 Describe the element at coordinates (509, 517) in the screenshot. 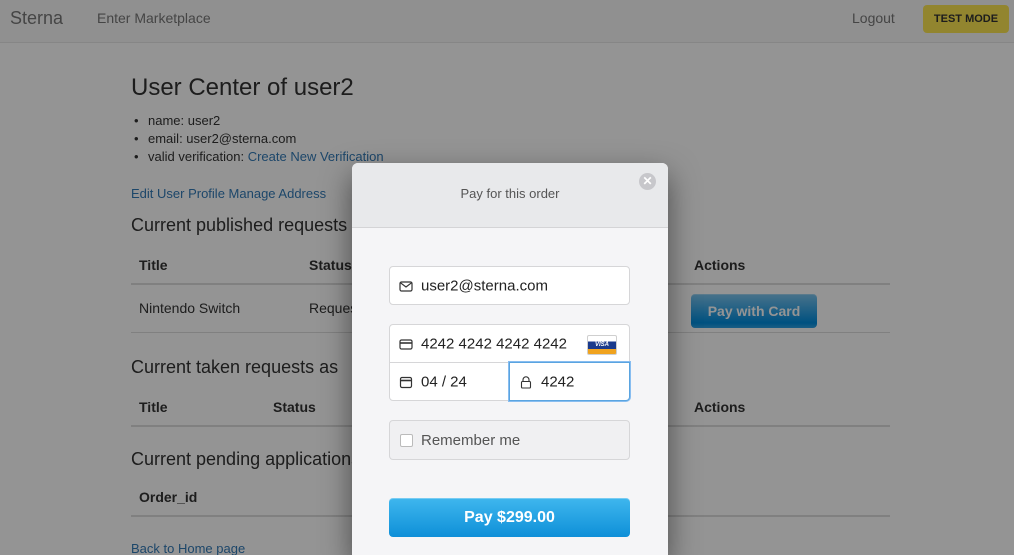

I see `pay-button: Pay $299.00` at that location.